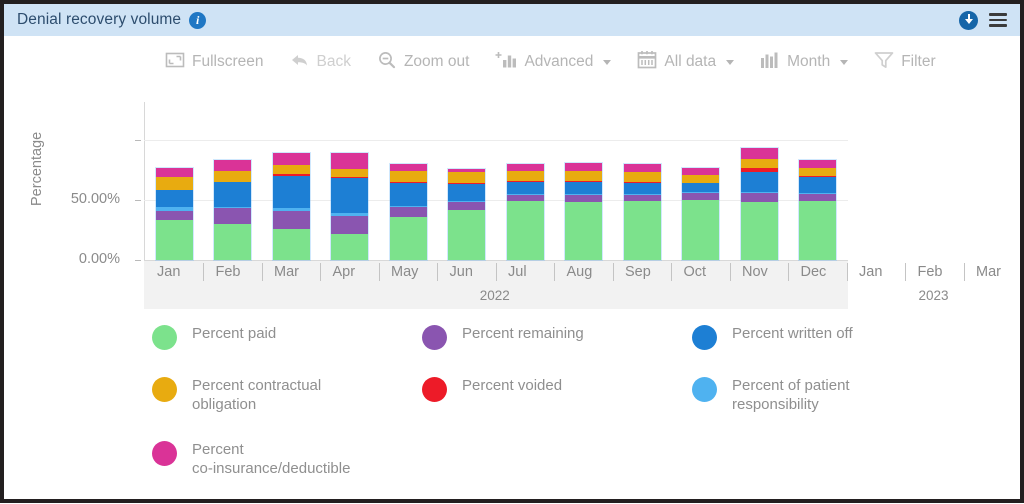 Image resolution: width=1024 pixels, height=504 pixels. What do you see at coordinates (344, 272) in the screenshot?
I see `x-axis-tick-label: Apr` at bounding box center [344, 272].